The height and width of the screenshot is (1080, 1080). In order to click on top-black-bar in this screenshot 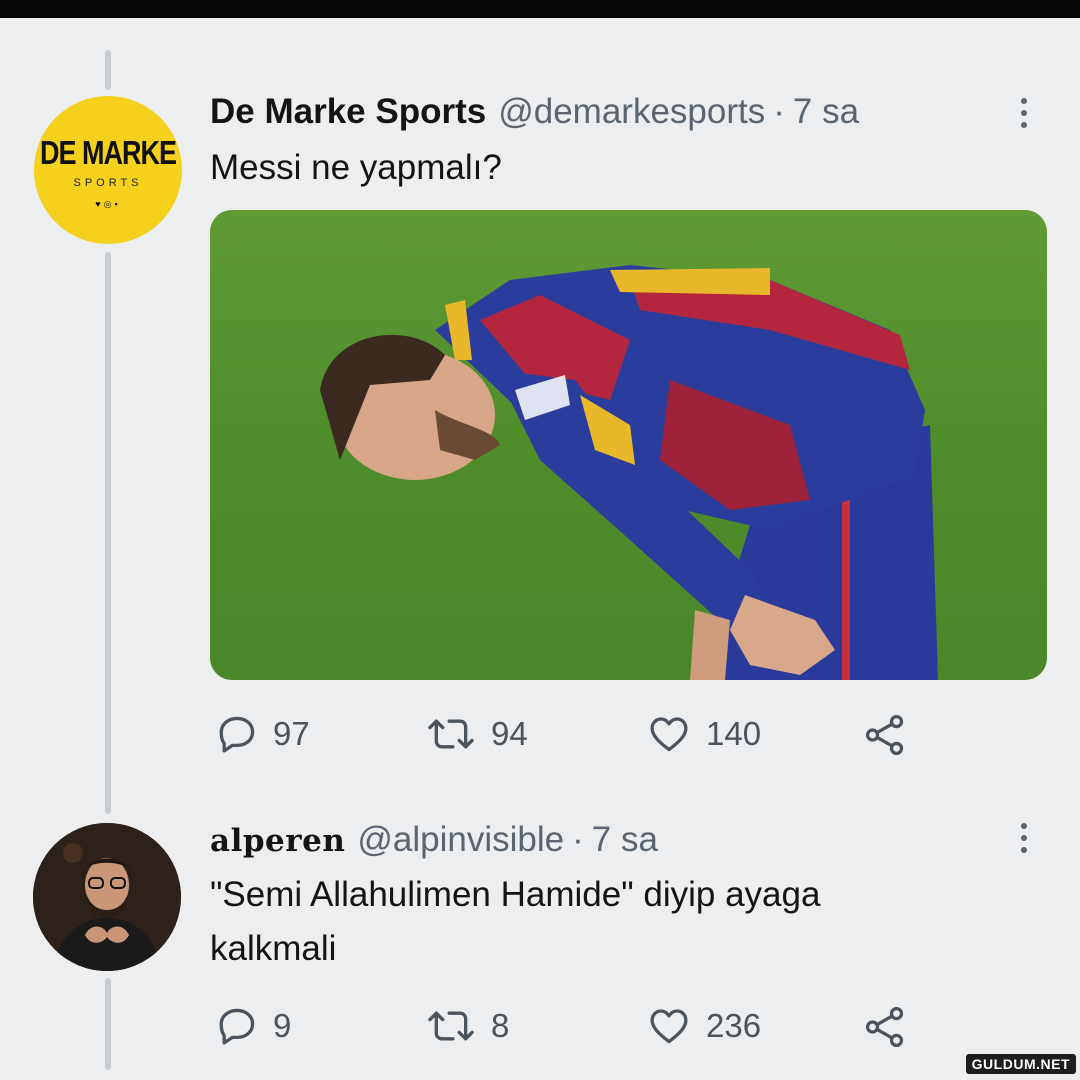, I will do `click(540, 9)`.